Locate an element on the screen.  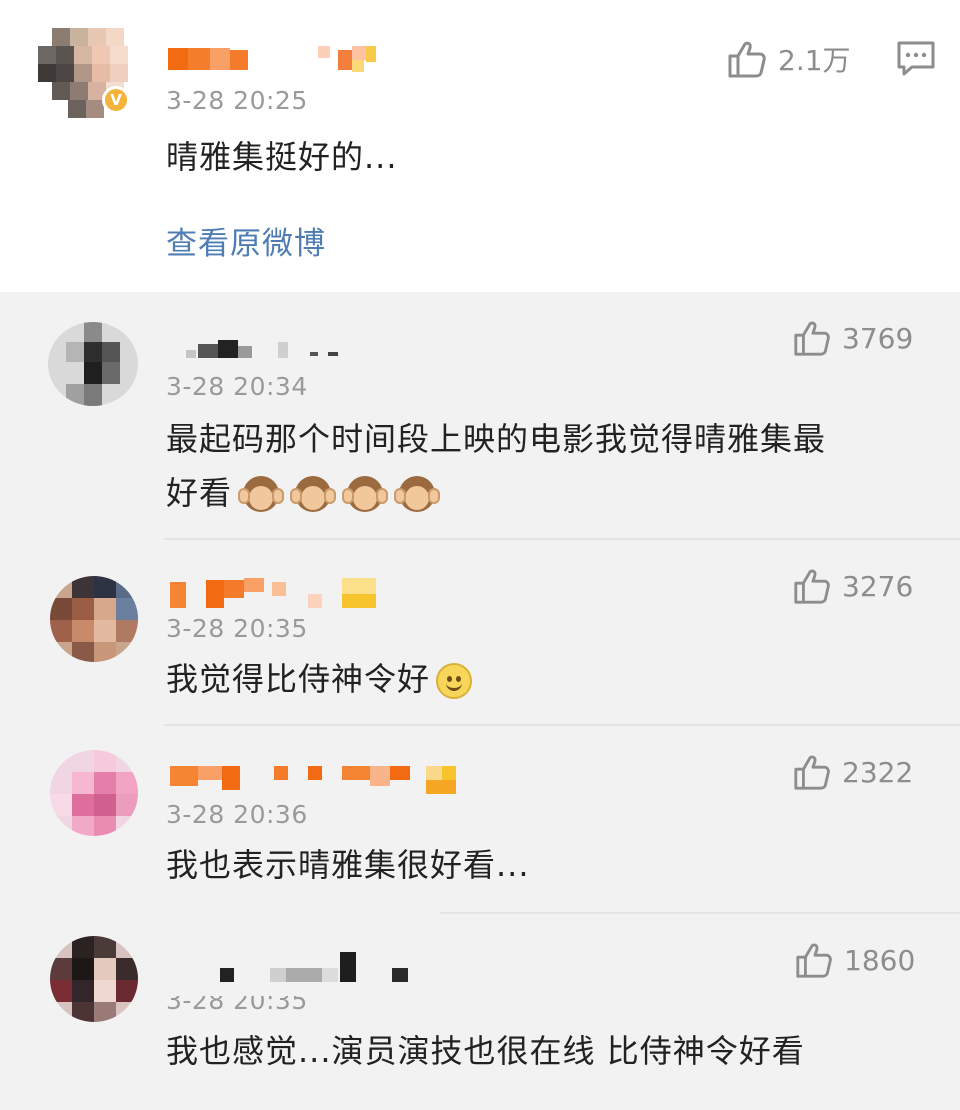
comment-like-button: 1860 is located at coordinates (854, 960).